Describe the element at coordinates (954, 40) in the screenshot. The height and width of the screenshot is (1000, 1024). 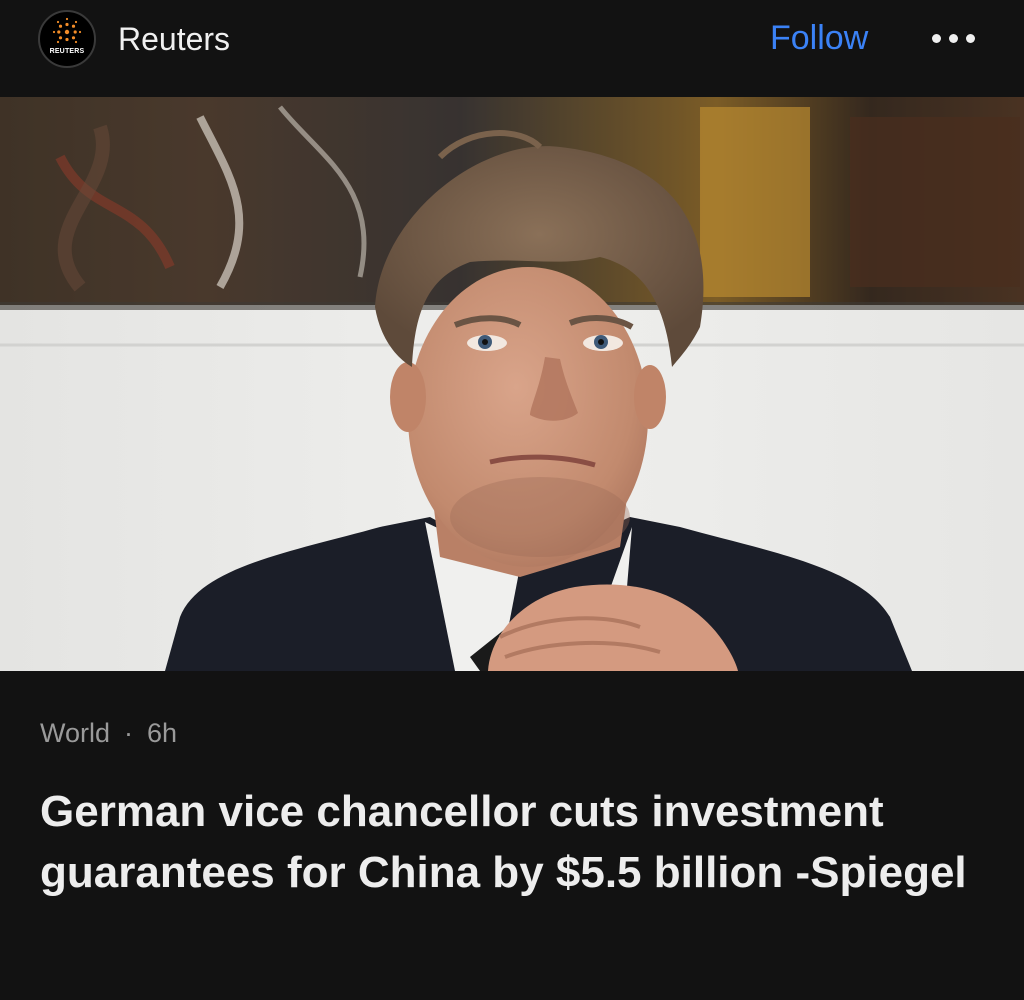
I see `ellipsis-icon` at that location.